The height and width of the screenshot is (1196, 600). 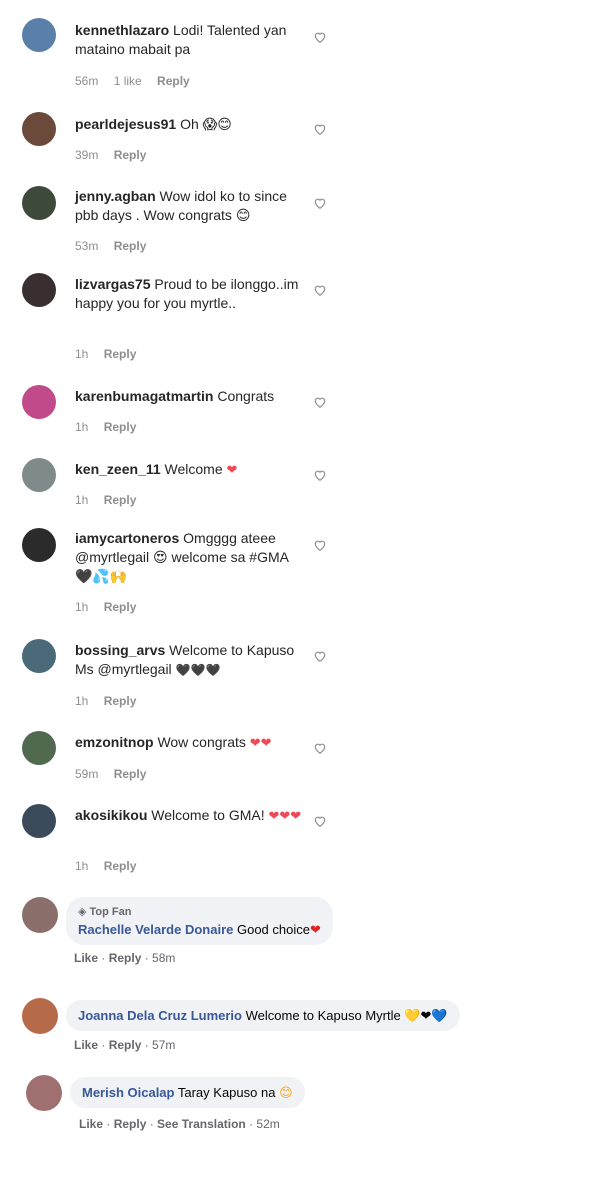 I want to click on comment-meta: 53m Reply, so click(x=116, y=246).